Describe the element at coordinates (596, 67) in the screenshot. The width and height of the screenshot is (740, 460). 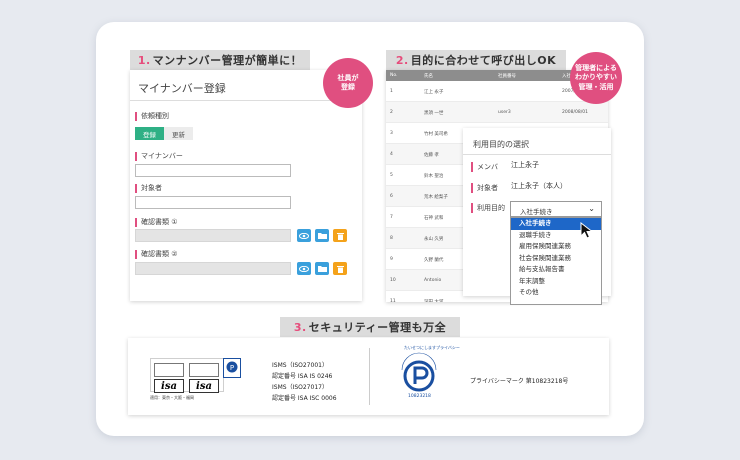
I see `manager-badge-line1: 管理者による` at that location.